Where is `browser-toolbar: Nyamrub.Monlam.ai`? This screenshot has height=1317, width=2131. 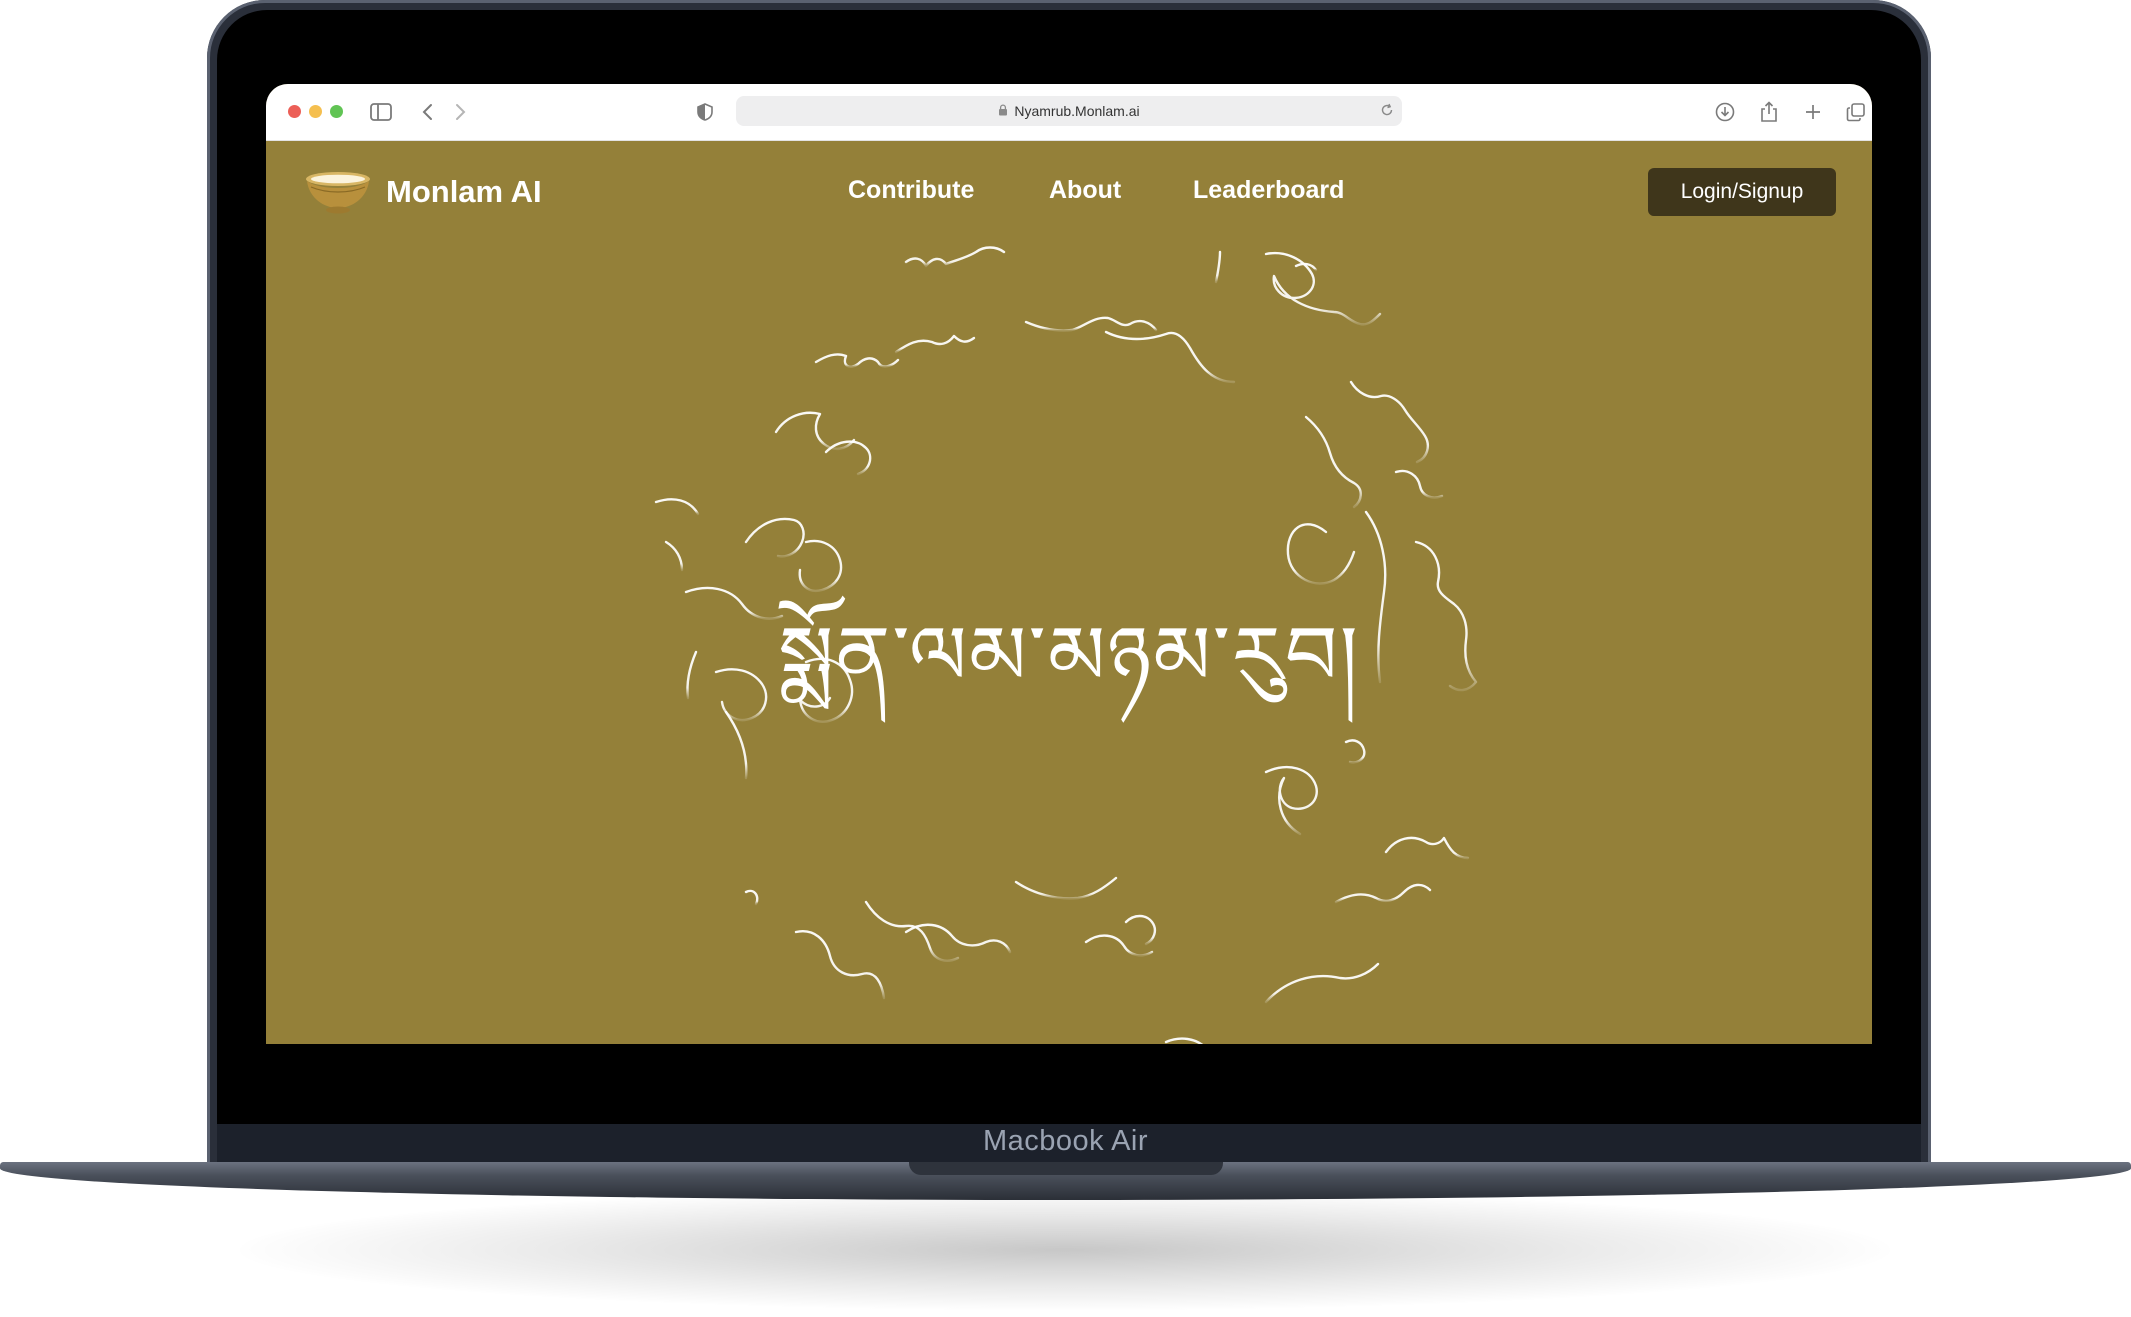 browser-toolbar: Nyamrub.Monlam.ai is located at coordinates (1069, 112).